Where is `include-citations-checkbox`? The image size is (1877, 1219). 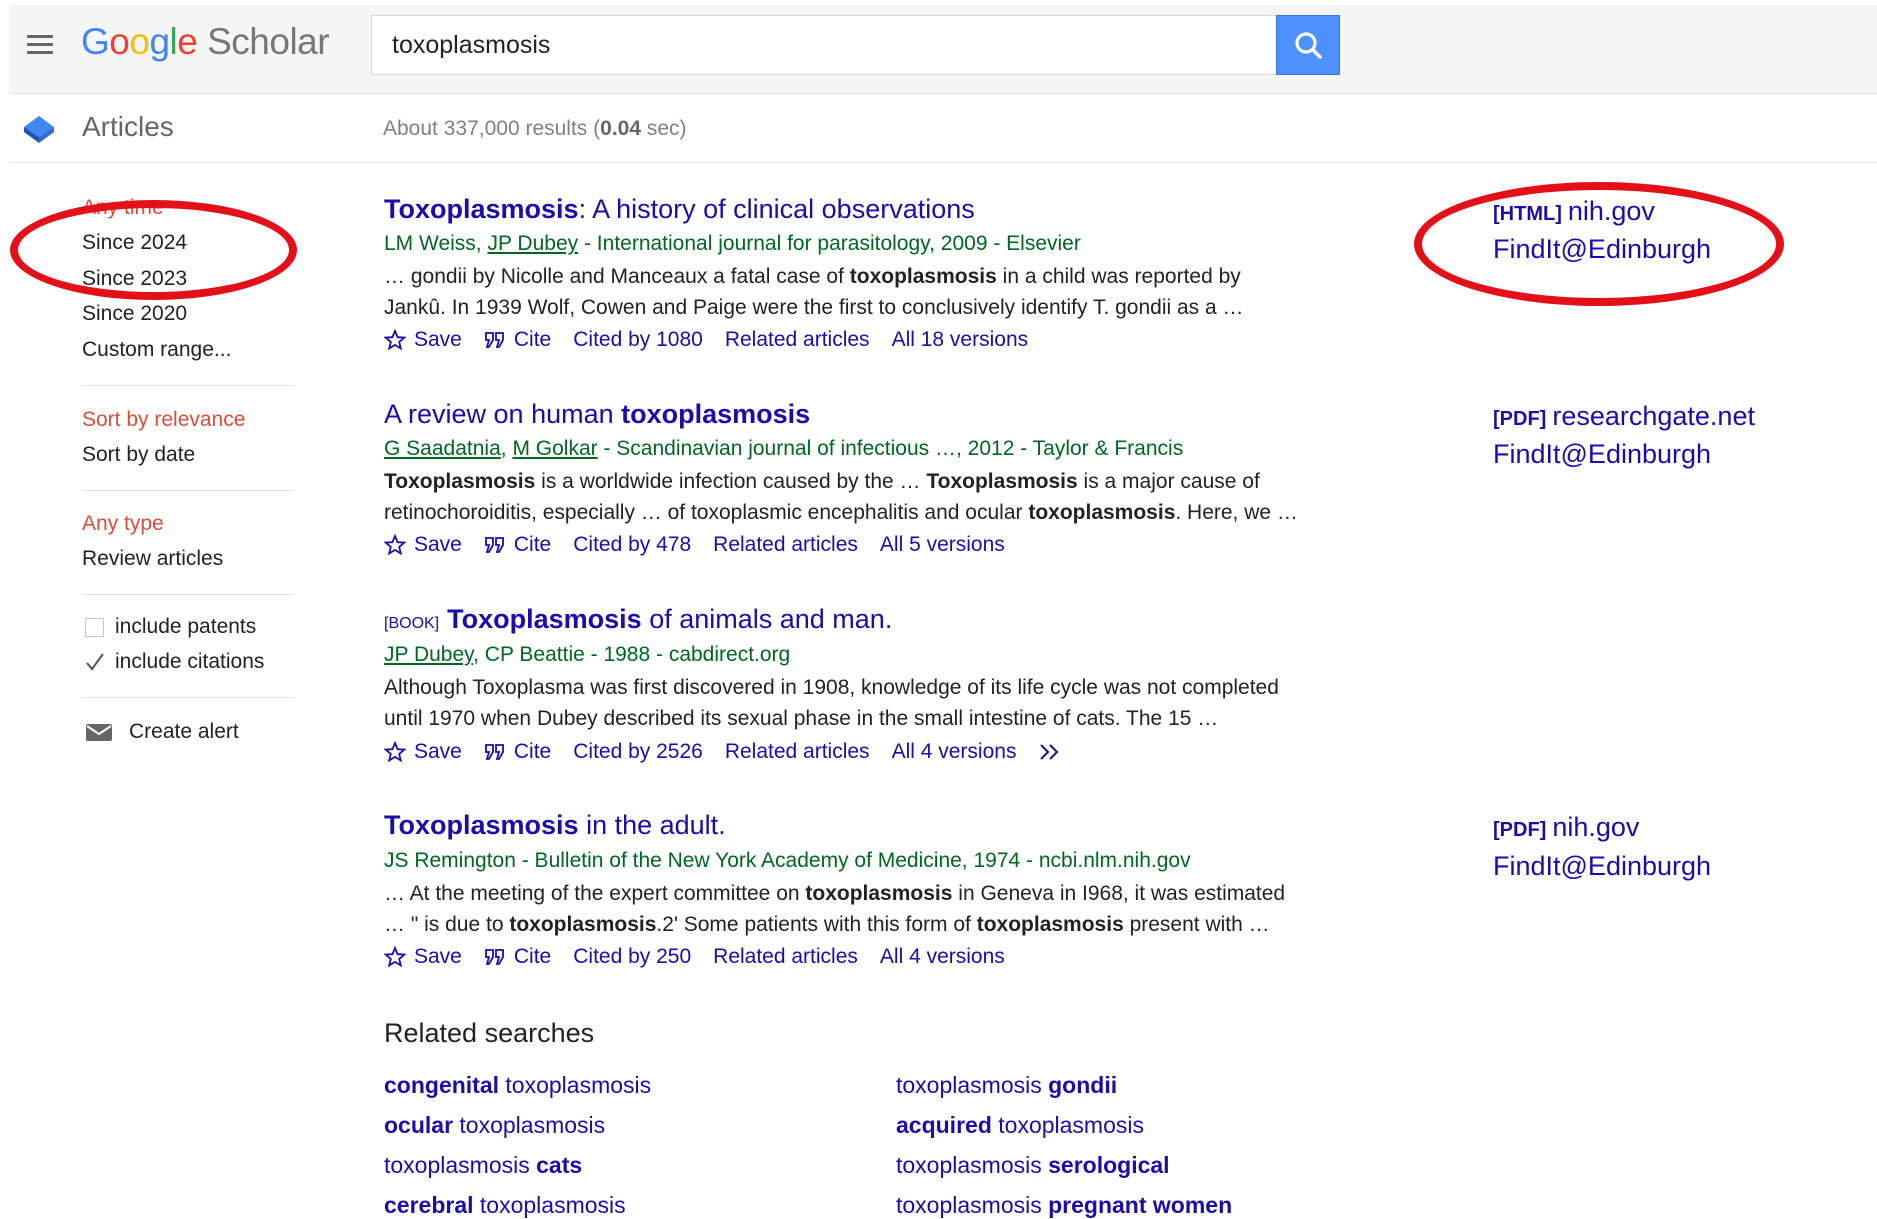
include-citations-checkbox is located at coordinates (94, 662).